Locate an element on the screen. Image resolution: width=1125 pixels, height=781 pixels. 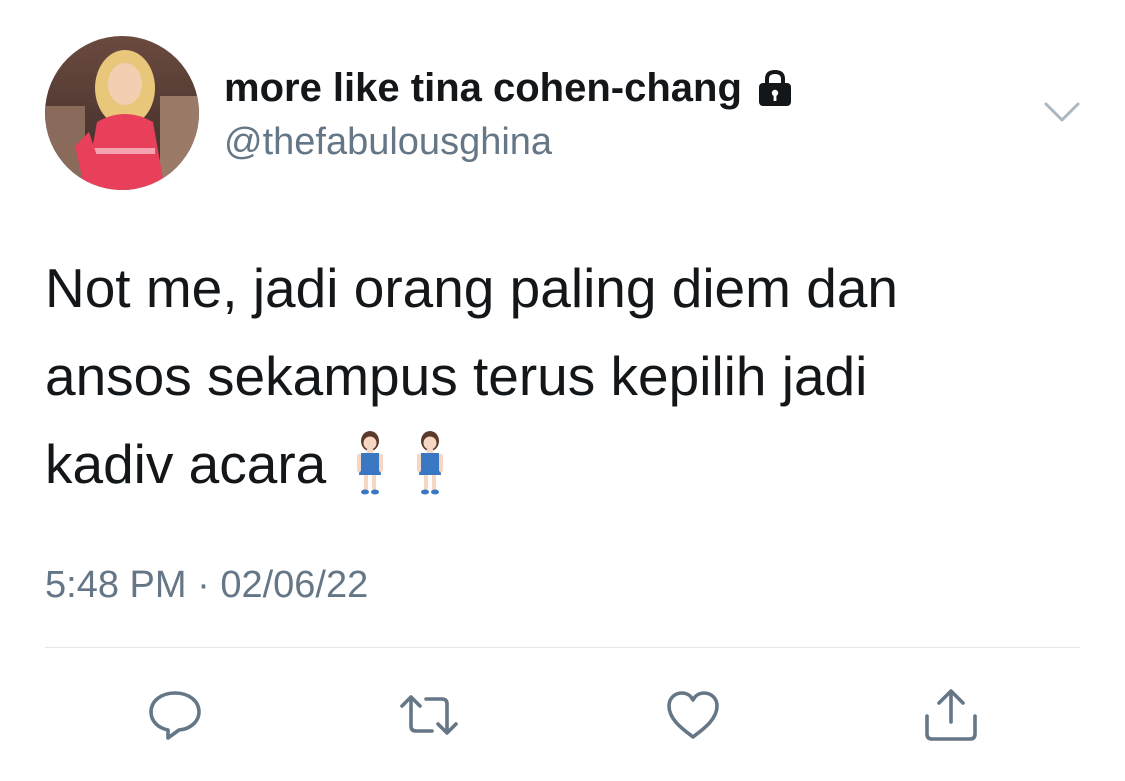
heart-icon is located at coordinates (693, 715).